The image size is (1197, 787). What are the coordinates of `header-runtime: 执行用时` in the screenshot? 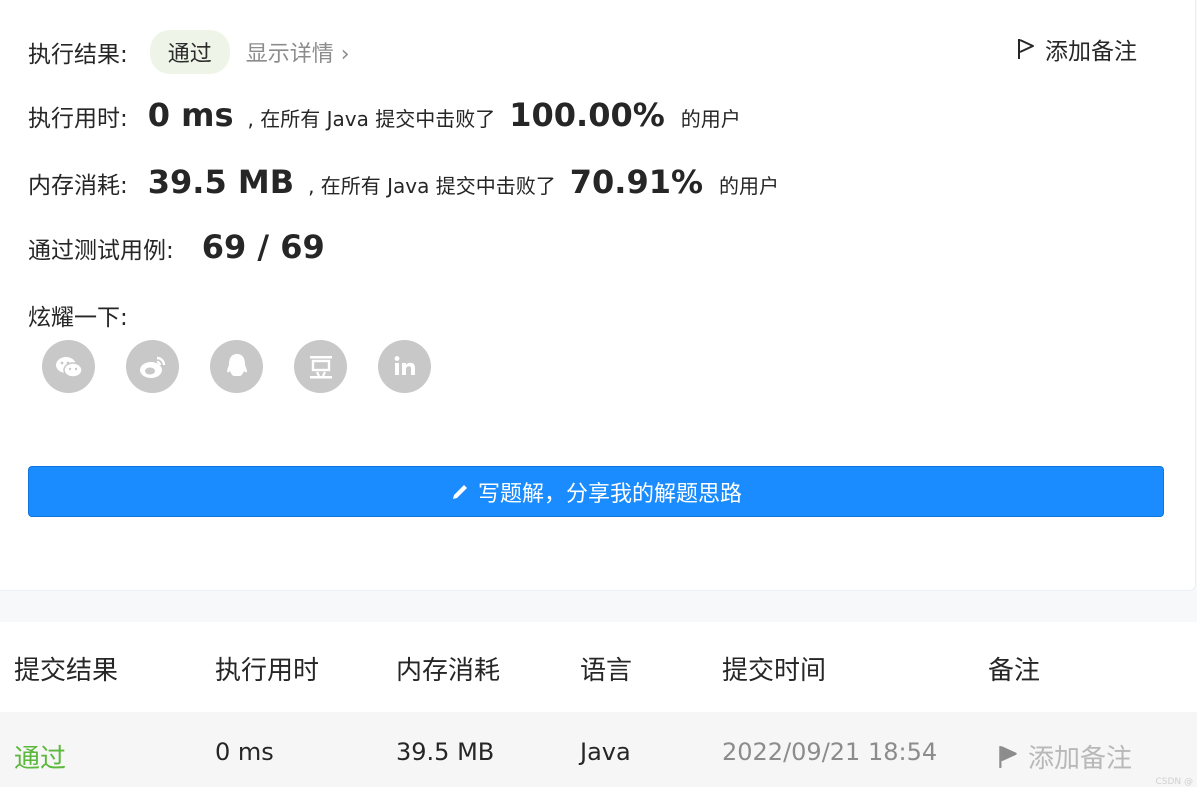 It's located at (267, 671).